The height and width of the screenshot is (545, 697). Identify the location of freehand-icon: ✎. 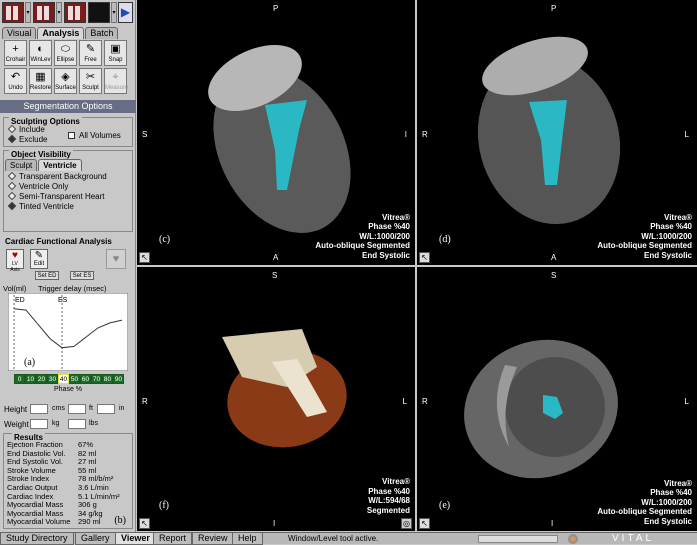
(90, 49).